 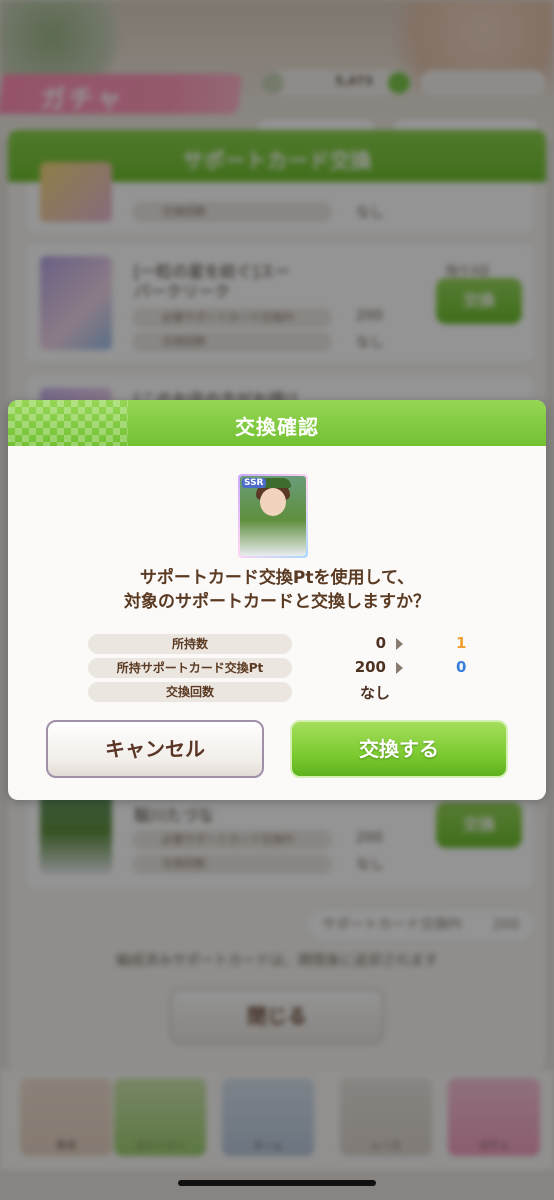 I want to click on info-pt-before: 200, so click(x=370, y=667).